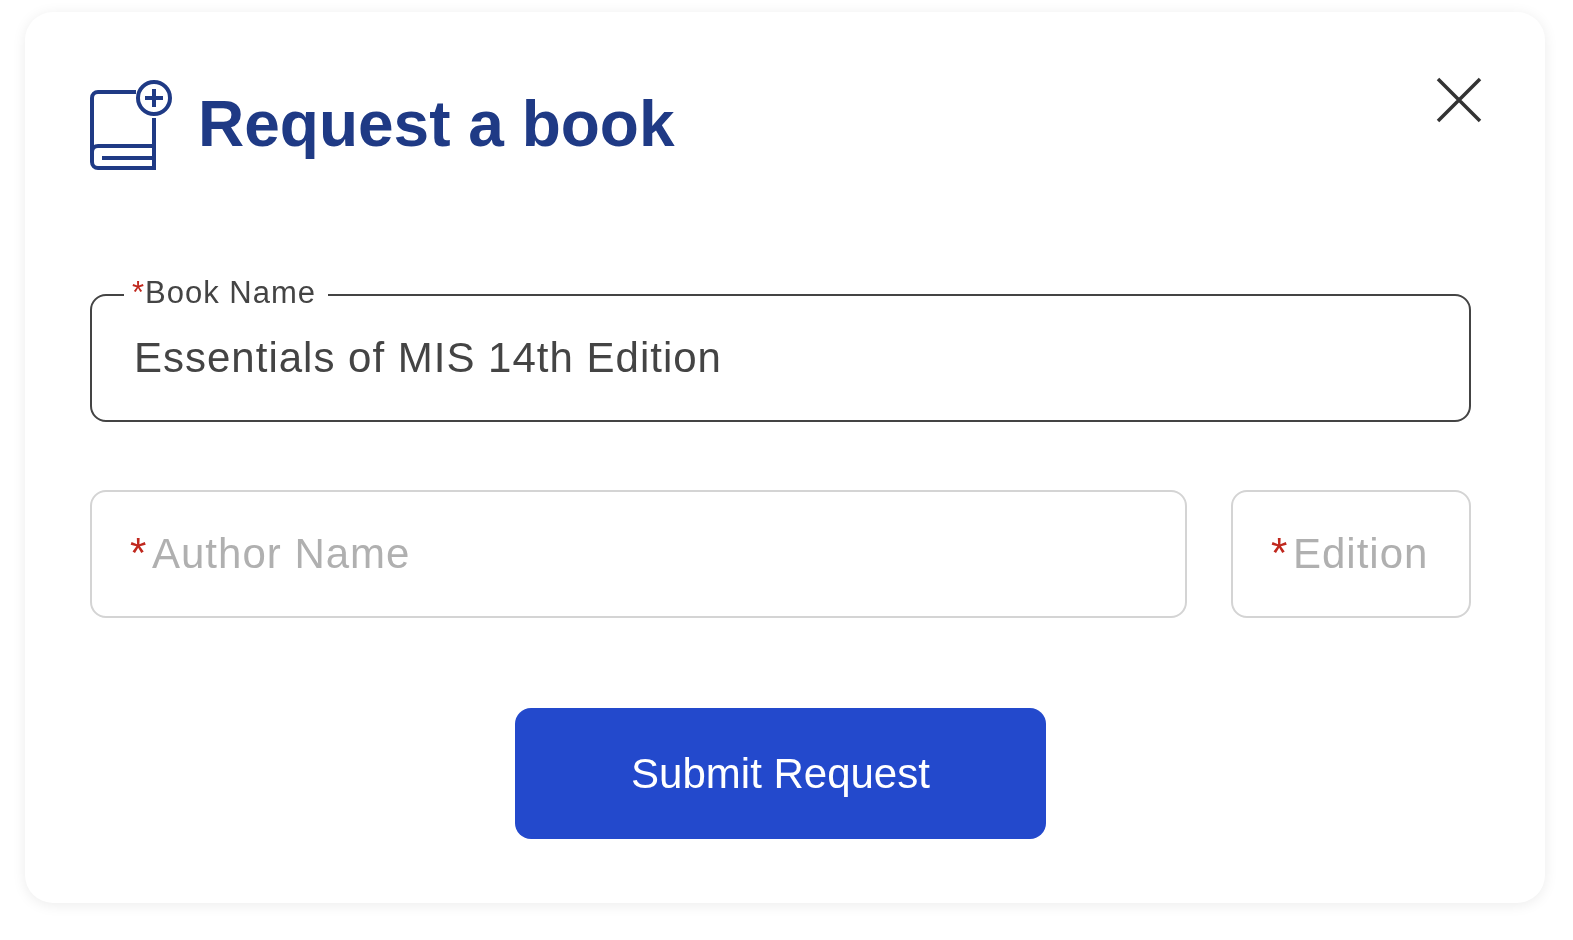  I want to click on book-add-icon, so click(132, 124).